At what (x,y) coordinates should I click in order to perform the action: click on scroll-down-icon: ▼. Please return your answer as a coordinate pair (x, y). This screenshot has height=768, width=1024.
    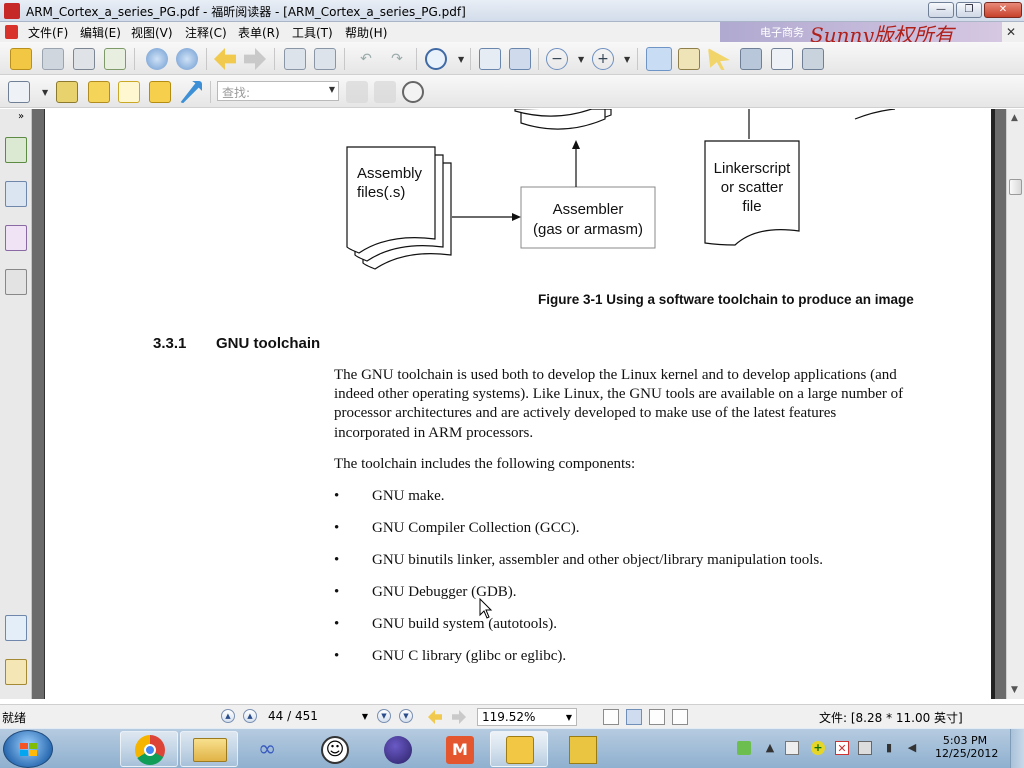
    Looking at the image, I should click on (1014, 690).